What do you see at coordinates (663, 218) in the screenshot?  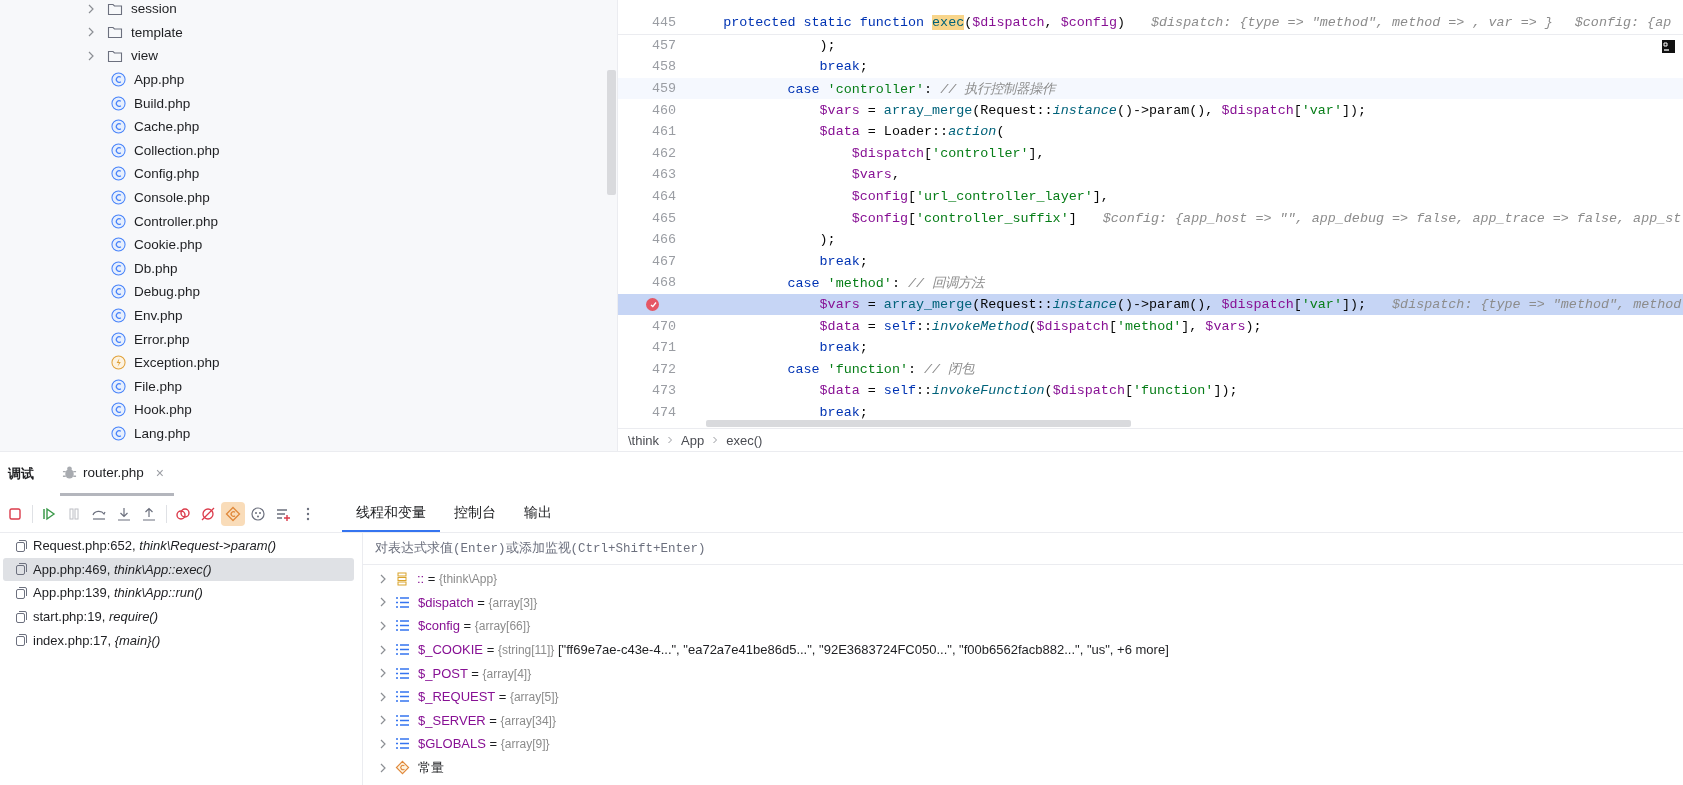 I see `line-number: 465` at bounding box center [663, 218].